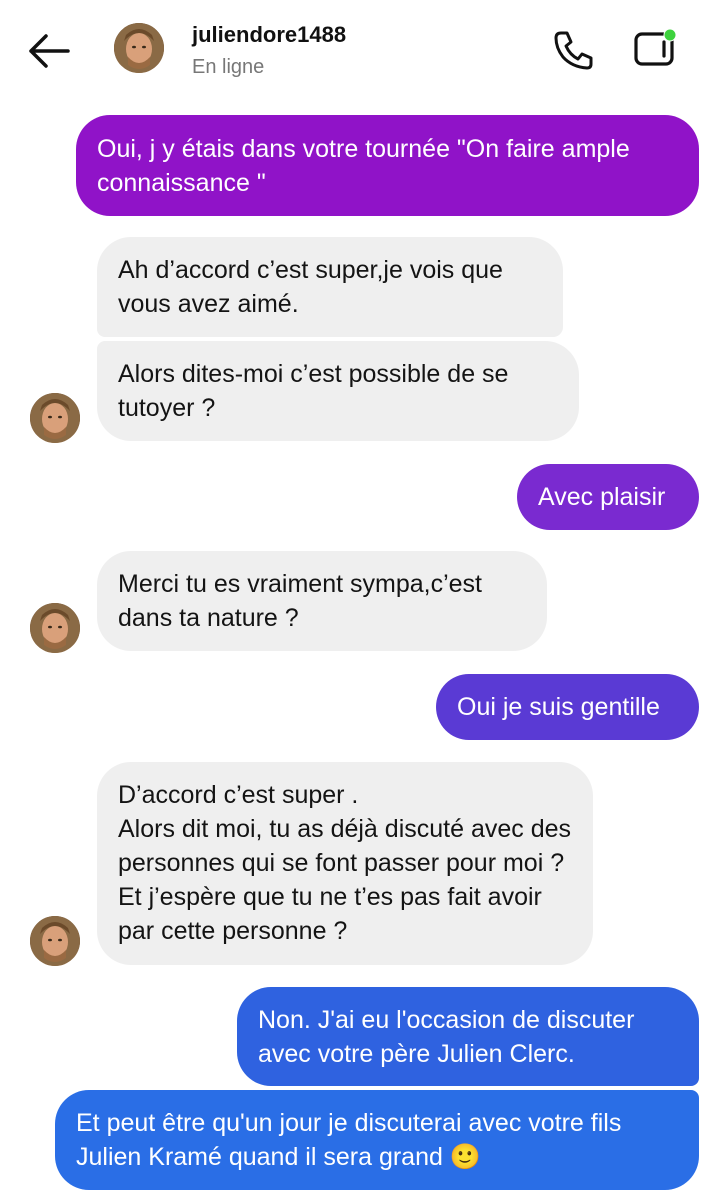  I want to click on arrow-left-icon, so click(49, 51).